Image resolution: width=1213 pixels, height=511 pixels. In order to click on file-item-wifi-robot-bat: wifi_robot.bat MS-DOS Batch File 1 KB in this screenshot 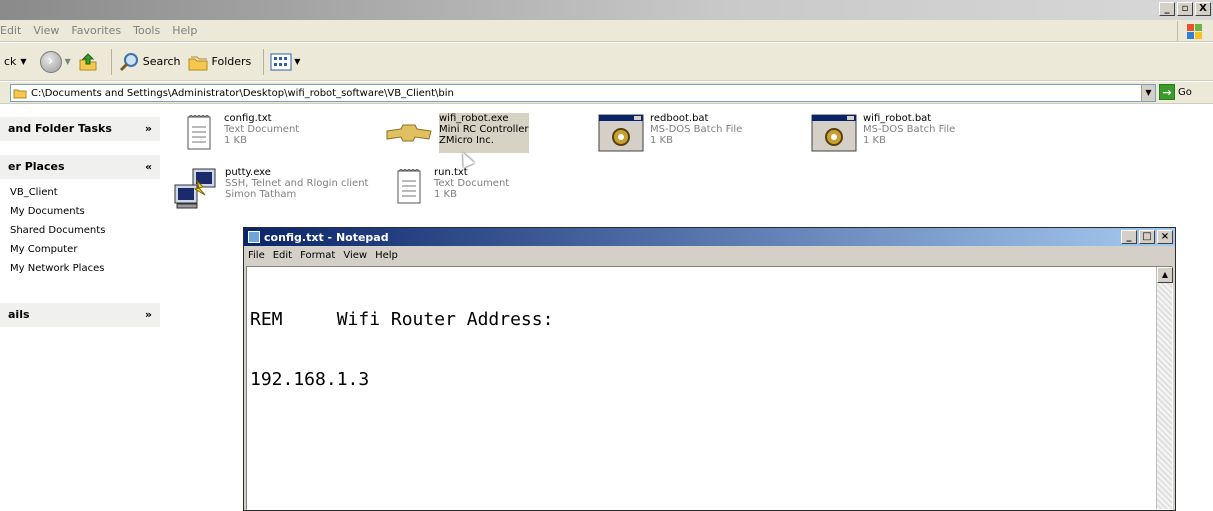, I will do `click(883, 133)`.